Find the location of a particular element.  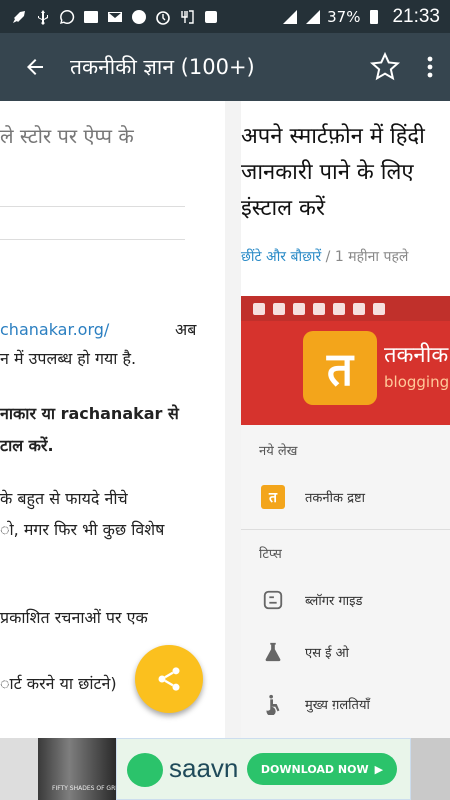

page-title: तकनीकी ज्ञान (100+) is located at coordinates (162, 67).